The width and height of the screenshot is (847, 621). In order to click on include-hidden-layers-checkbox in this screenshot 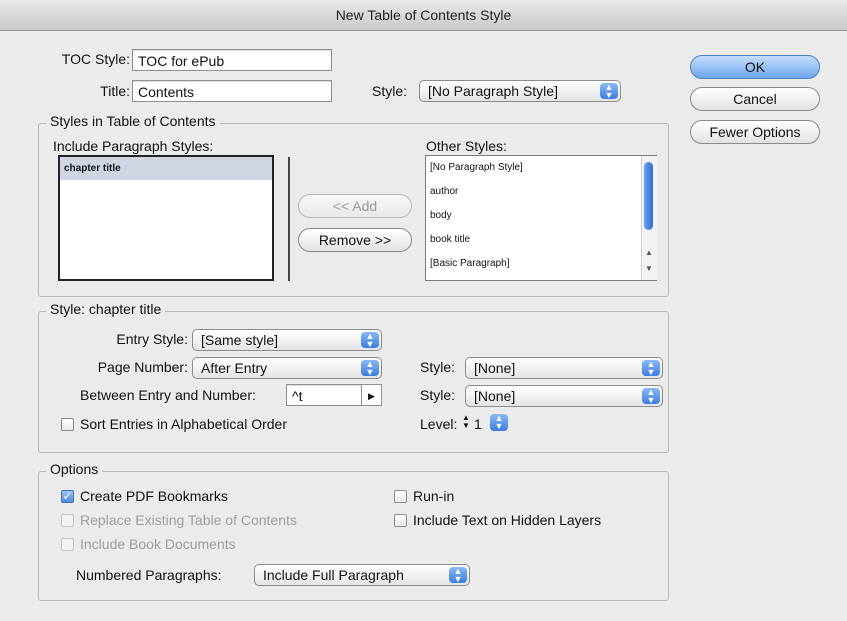, I will do `click(400, 520)`.